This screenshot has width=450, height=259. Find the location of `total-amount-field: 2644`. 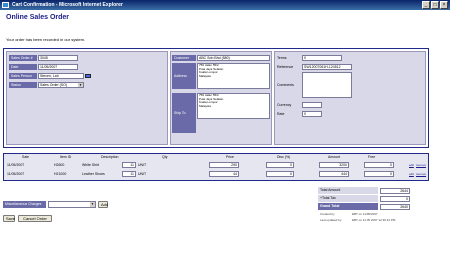

total-amount-field: 2644 is located at coordinates (395, 190).